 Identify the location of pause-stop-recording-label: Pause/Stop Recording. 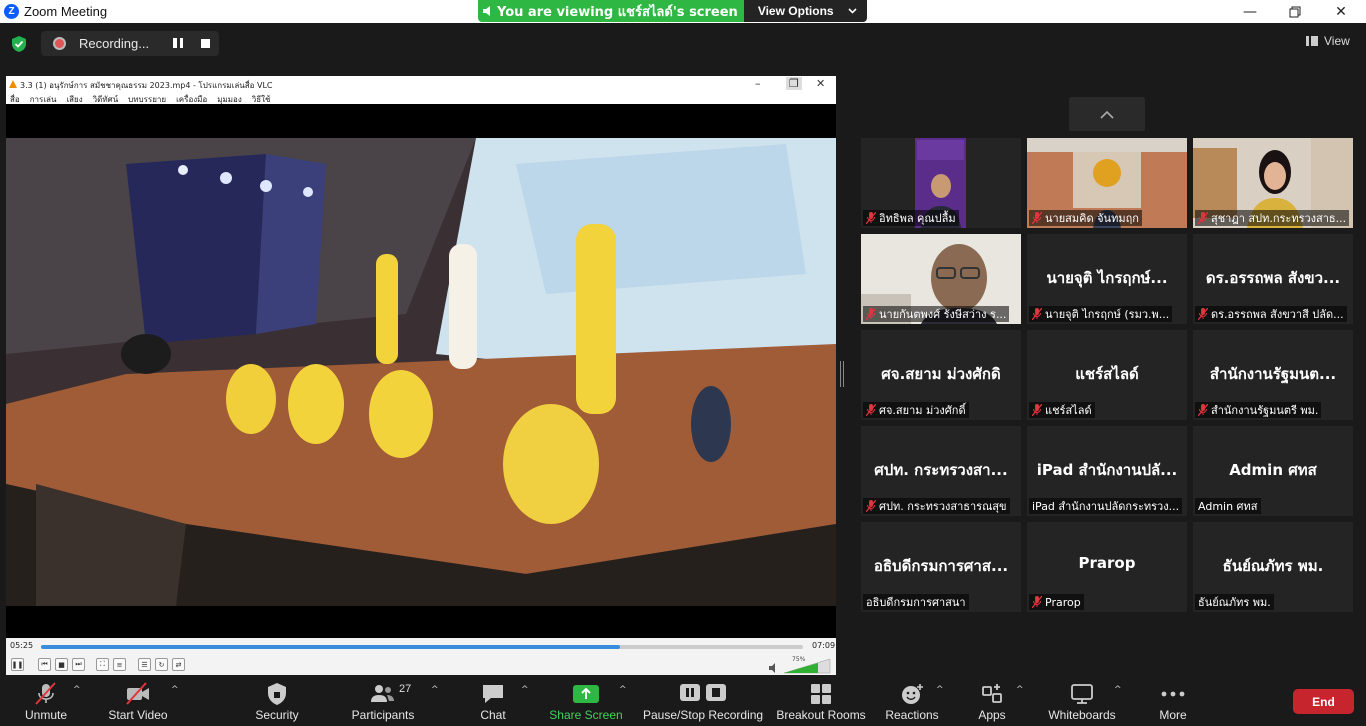
(703, 715).